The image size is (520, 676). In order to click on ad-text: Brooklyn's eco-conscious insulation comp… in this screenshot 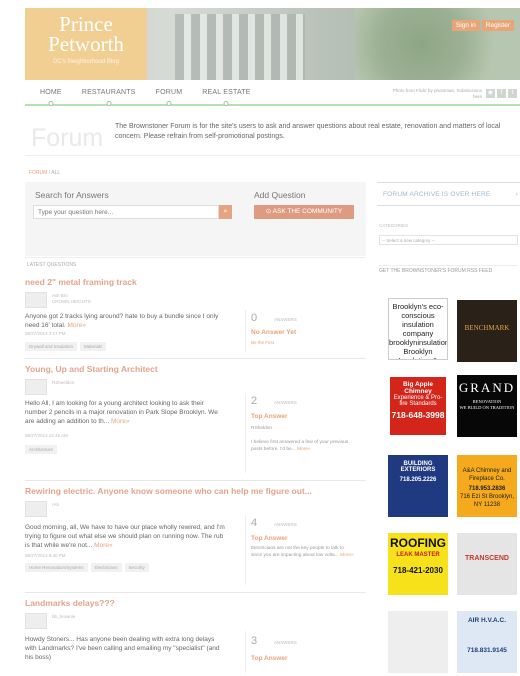, I will do `click(418, 330)`.